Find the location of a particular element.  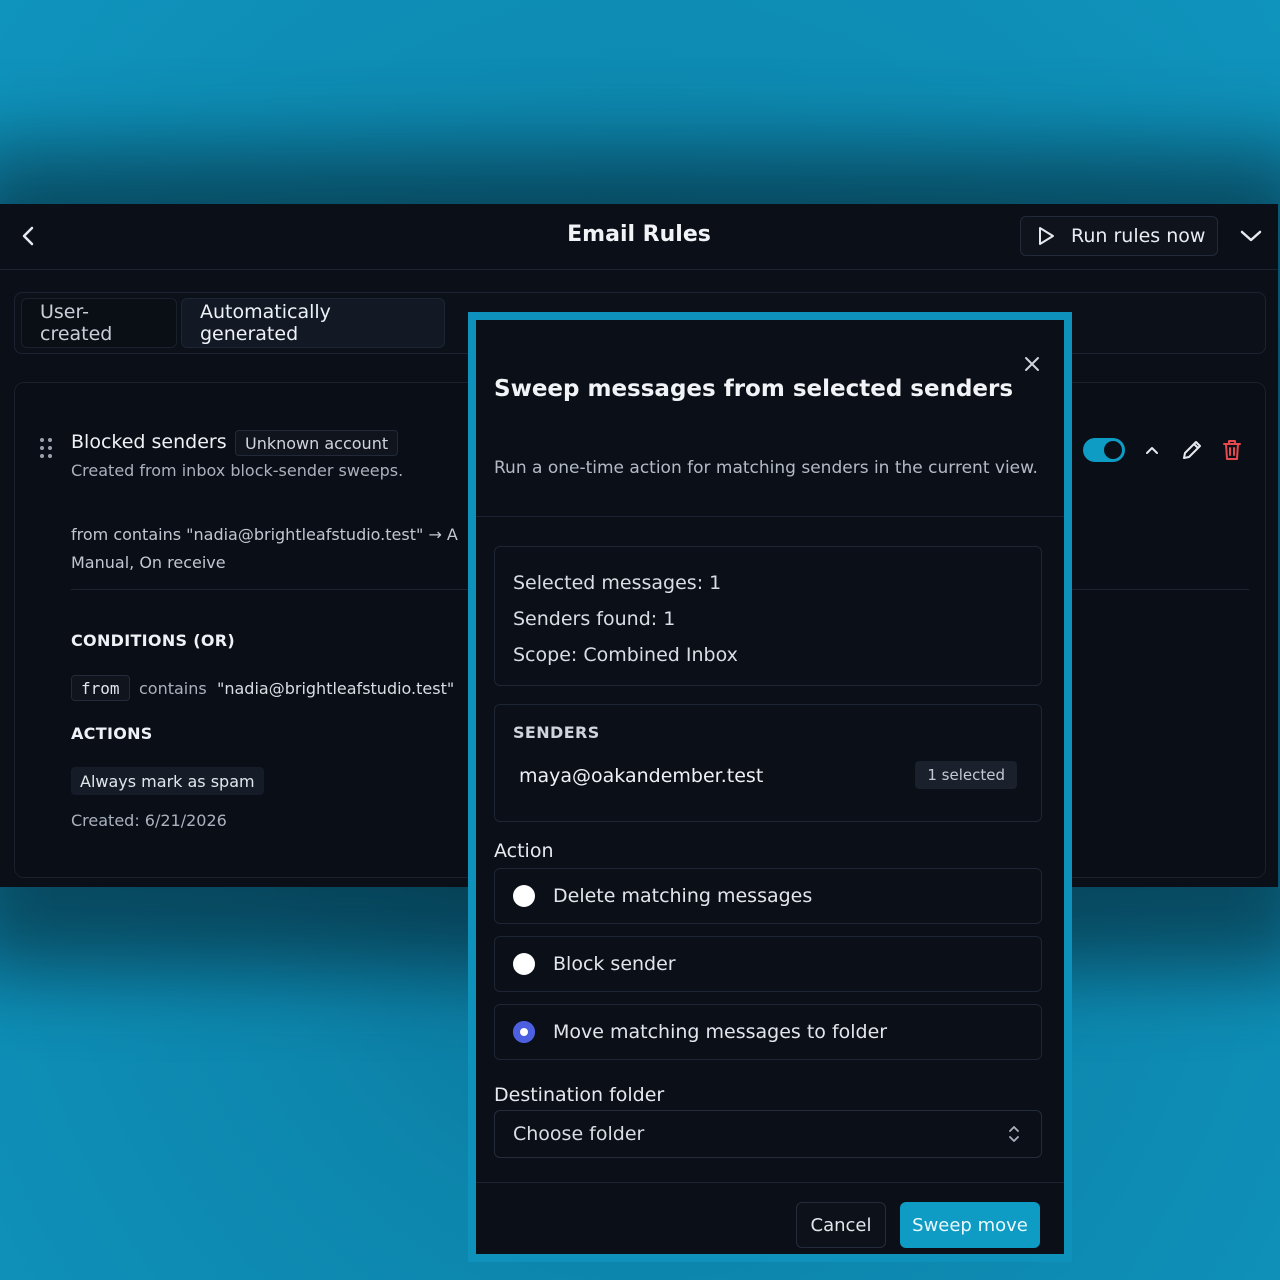

collapse-button is located at coordinates (1152, 450).